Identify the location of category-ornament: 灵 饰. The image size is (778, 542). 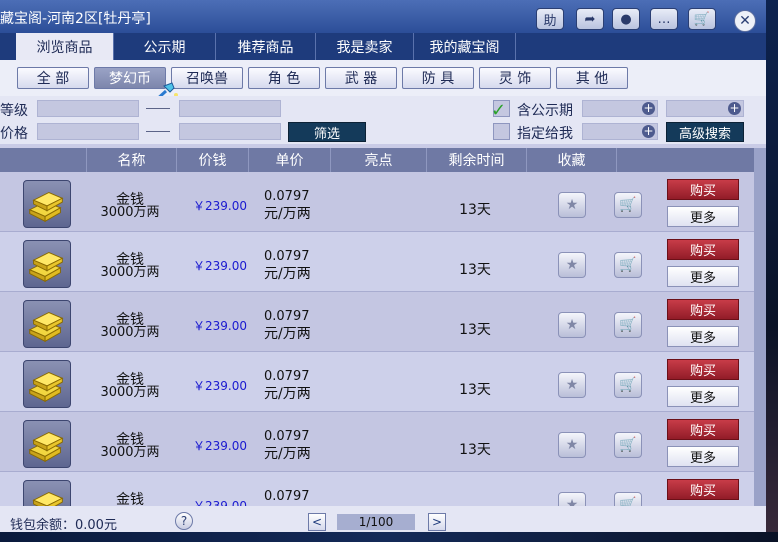
(515, 78).